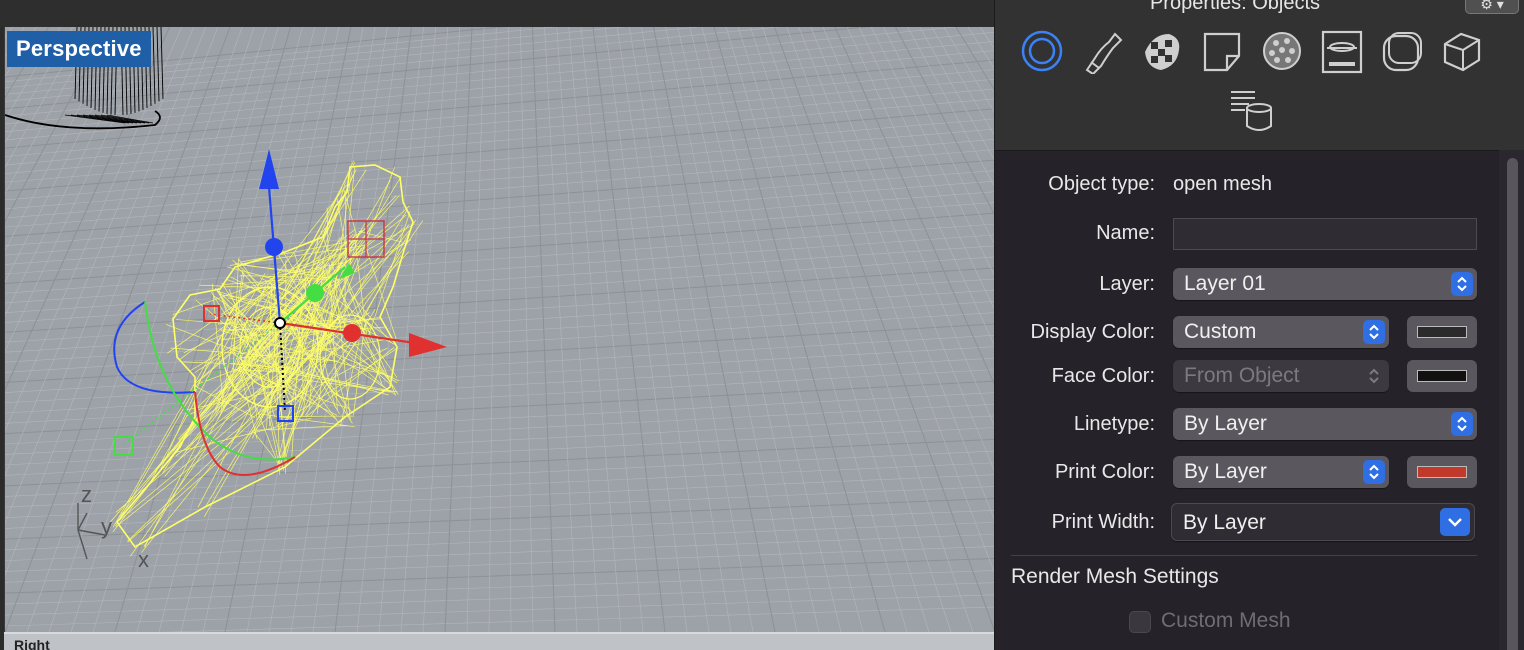  What do you see at coordinates (1512, 404) in the screenshot?
I see `scrollbar-thumb` at bounding box center [1512, 404].